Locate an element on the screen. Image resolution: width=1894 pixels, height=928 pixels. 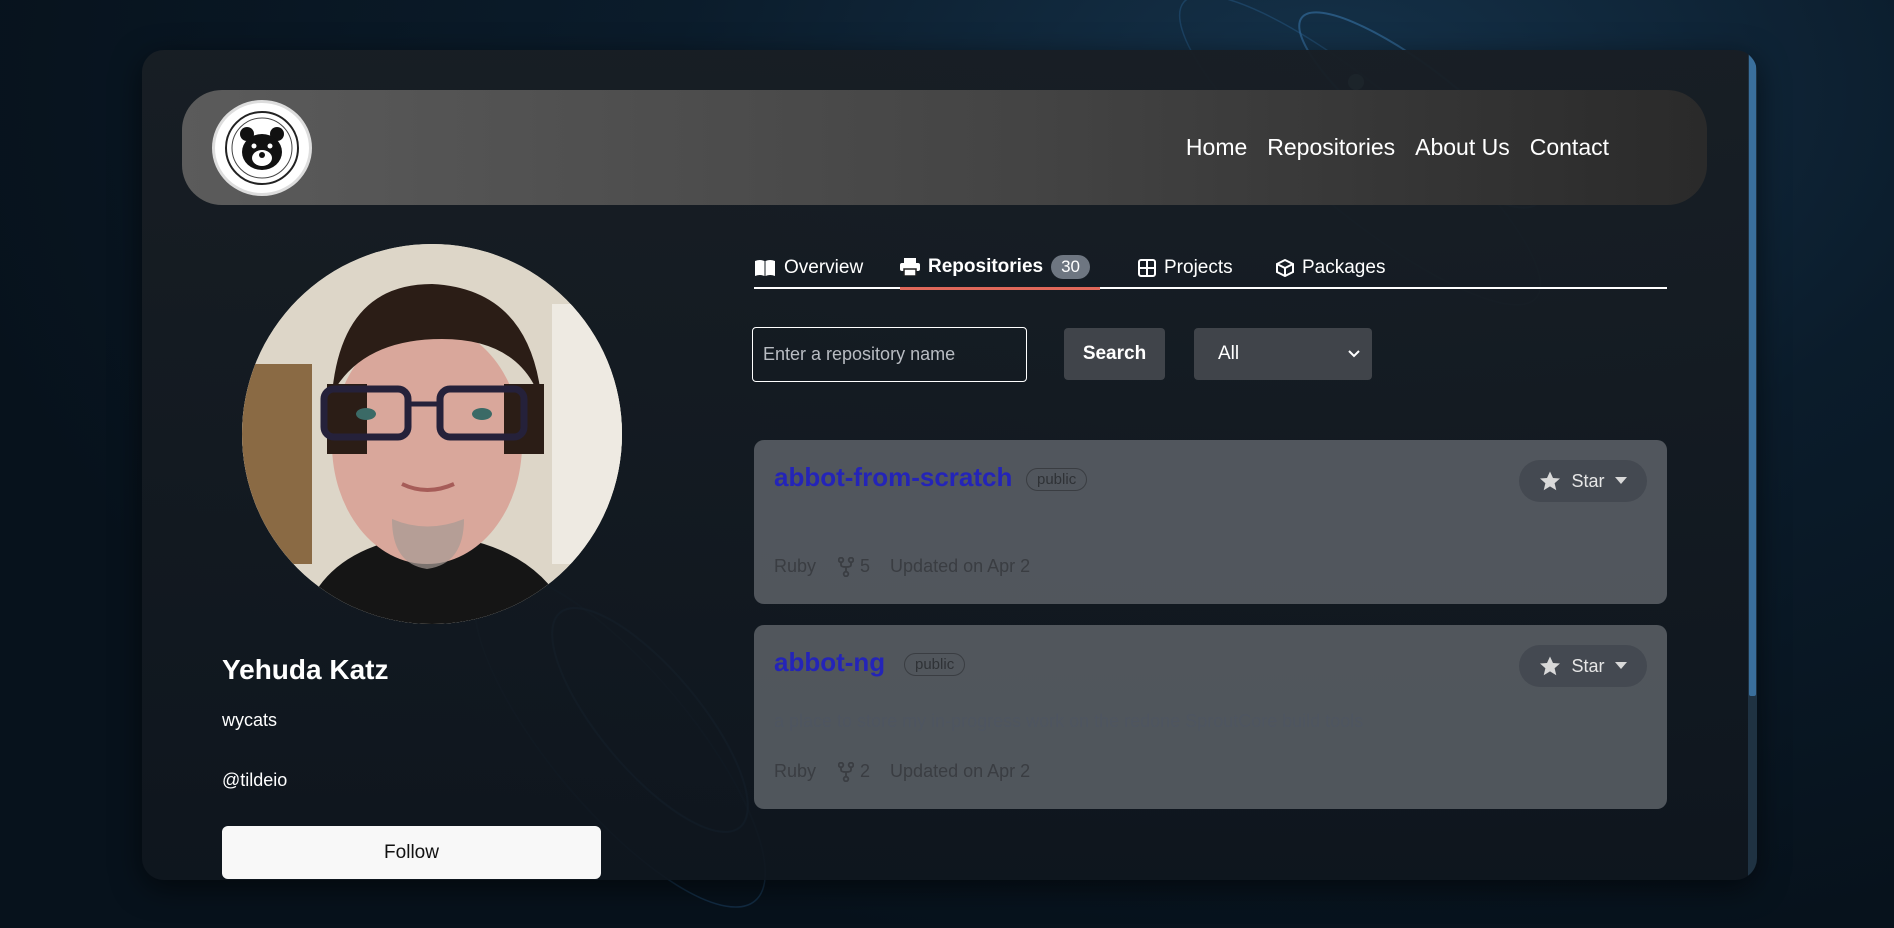
profile-name: Yehuda Katz is located at coordinates (305, 669).